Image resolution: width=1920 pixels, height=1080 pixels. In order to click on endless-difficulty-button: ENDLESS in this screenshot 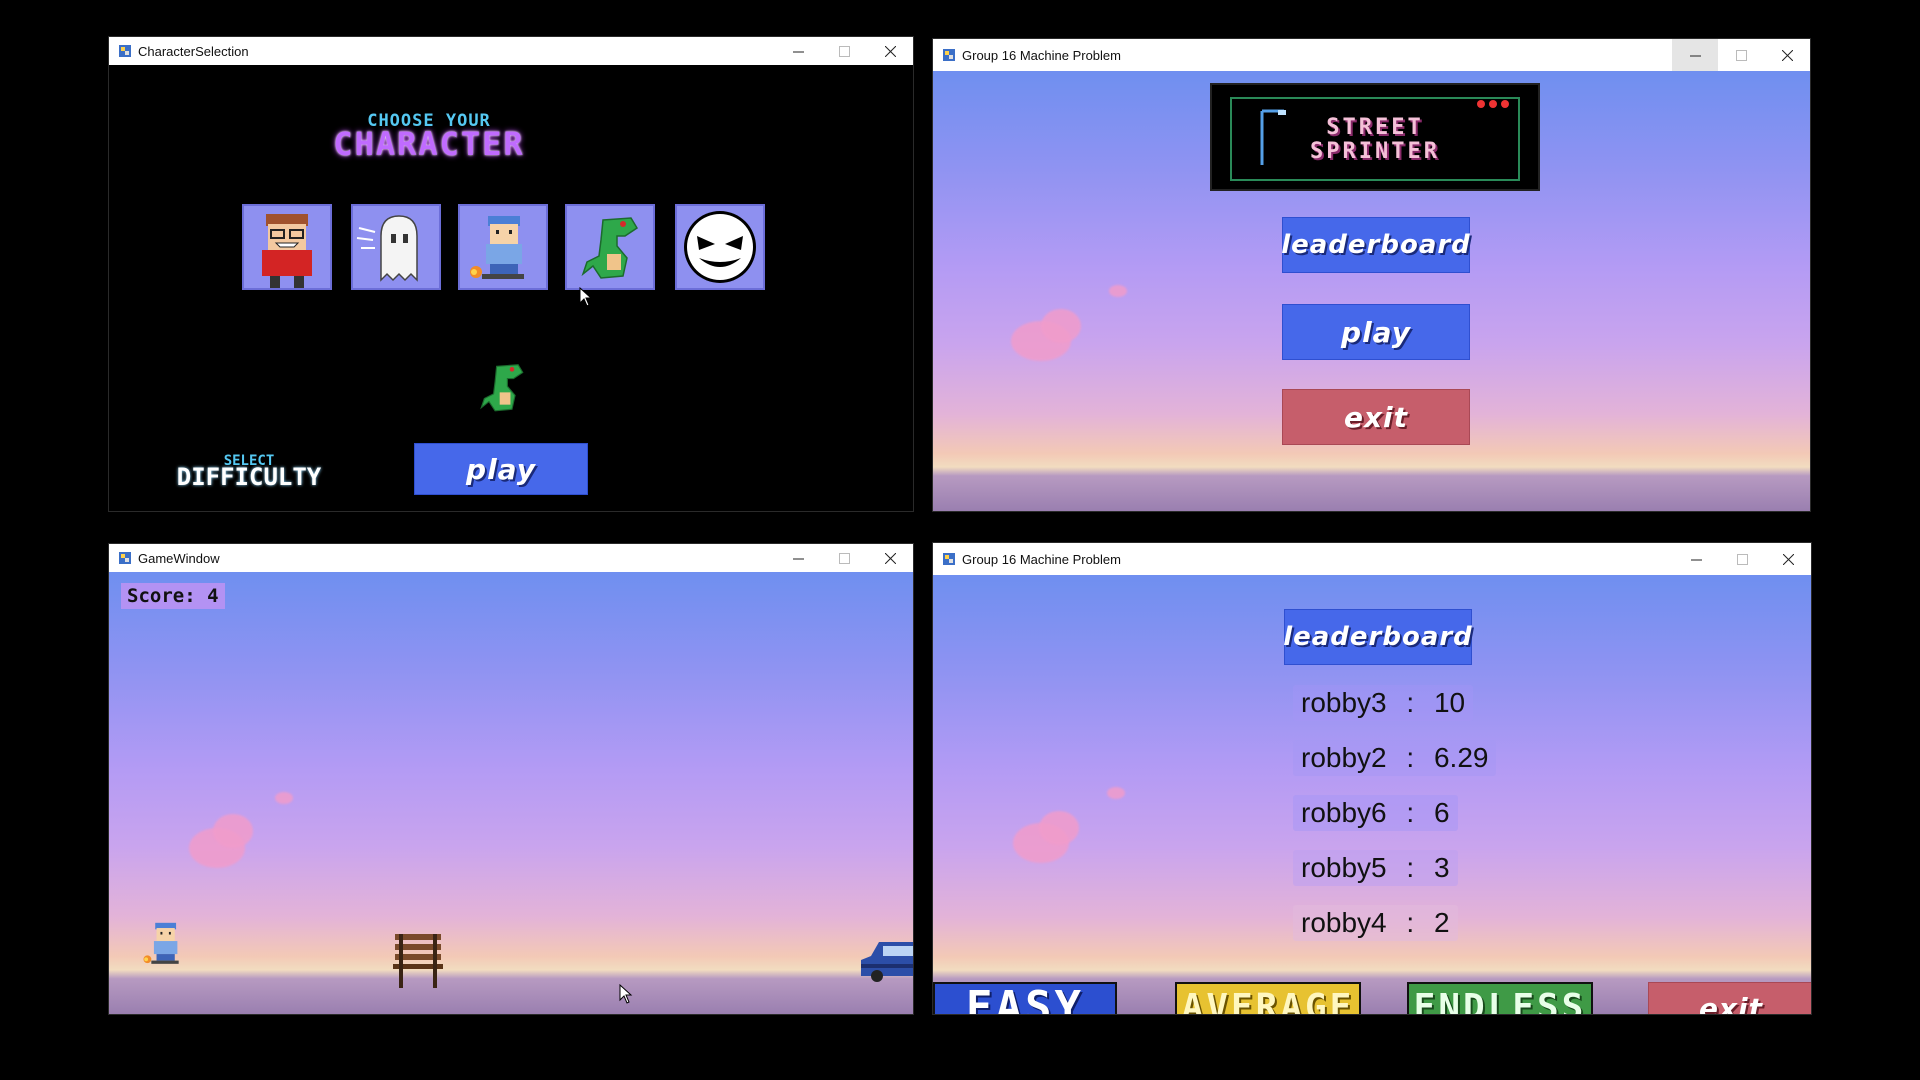, I will do `click(1500, 998)`.